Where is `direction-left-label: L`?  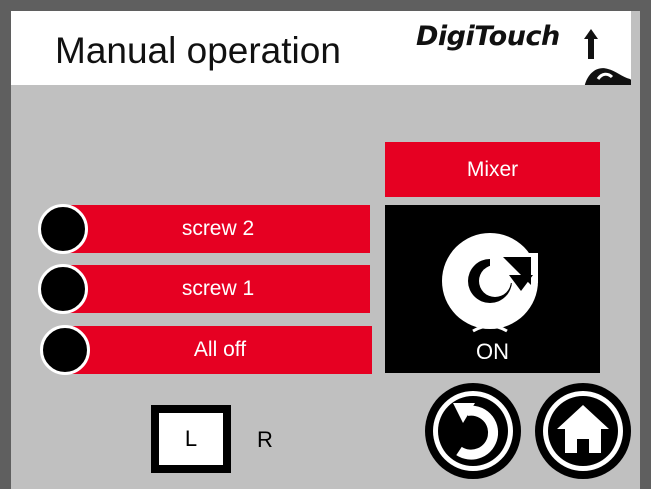
direction-left-label: L is located at coordinates (191, 439).